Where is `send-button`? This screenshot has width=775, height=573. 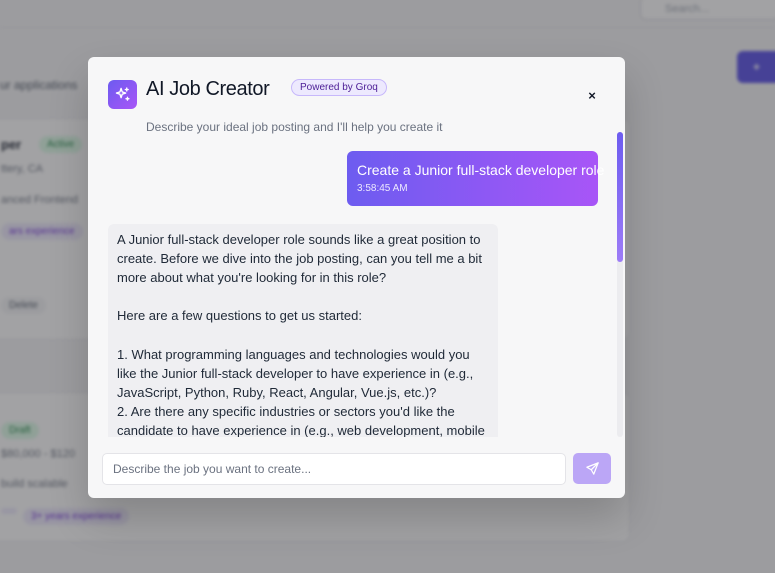
send-button is located at coordinates (592, 468).